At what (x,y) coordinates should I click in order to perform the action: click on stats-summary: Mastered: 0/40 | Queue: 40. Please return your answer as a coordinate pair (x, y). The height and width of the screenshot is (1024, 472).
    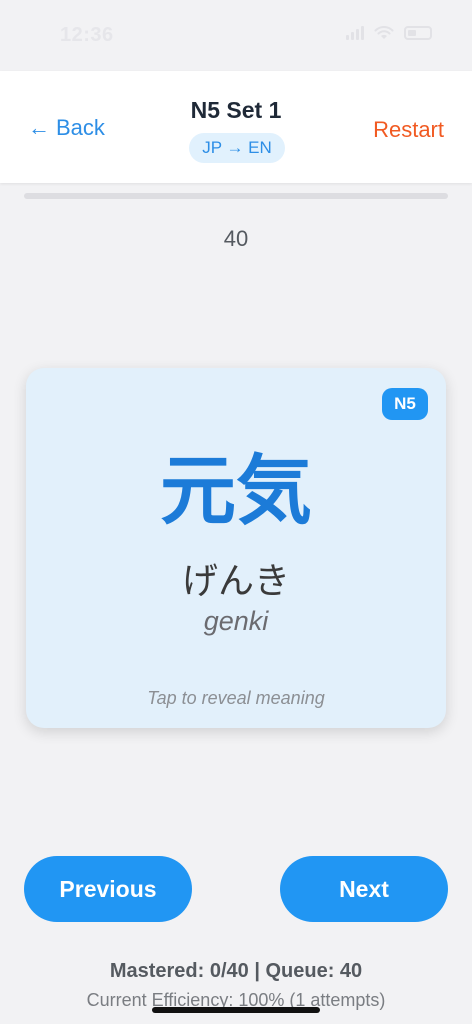
    Looking at the image, I should click on (236, 971).